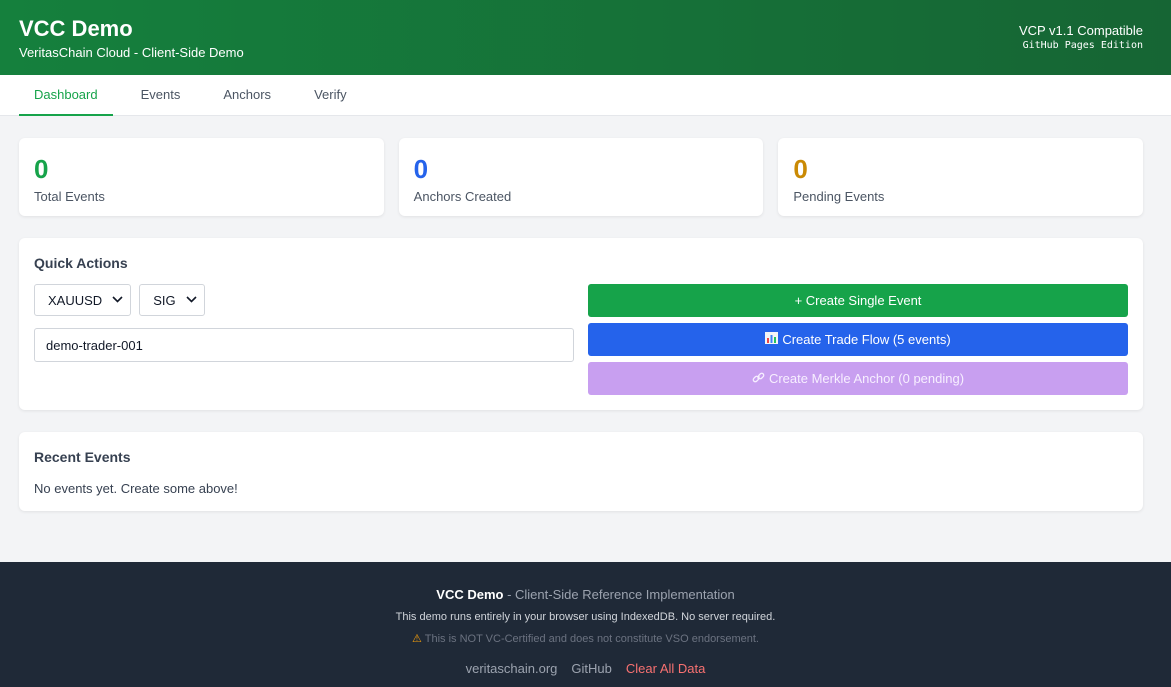 The height and width of the screenshot is (687, 1171). I want to click on event-type-select-value: SIG, so click(164, 300).